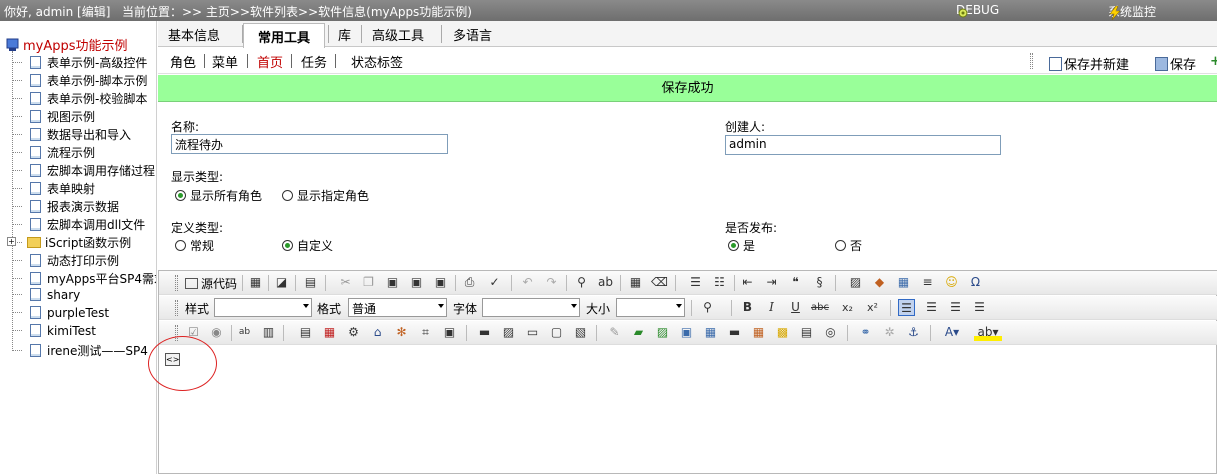 The height and width of the screenshot is (474, 1217). Describe the element at coordinates (79, 63) in the screenshot. I see `tree-item: 表单示例-高级控件` at that location.